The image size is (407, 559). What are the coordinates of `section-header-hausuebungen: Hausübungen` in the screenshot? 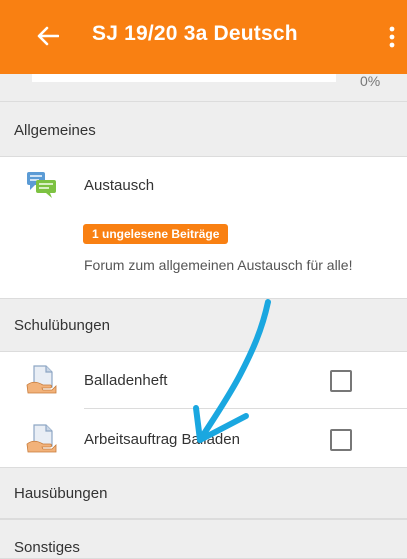 It's located at (203, 493).